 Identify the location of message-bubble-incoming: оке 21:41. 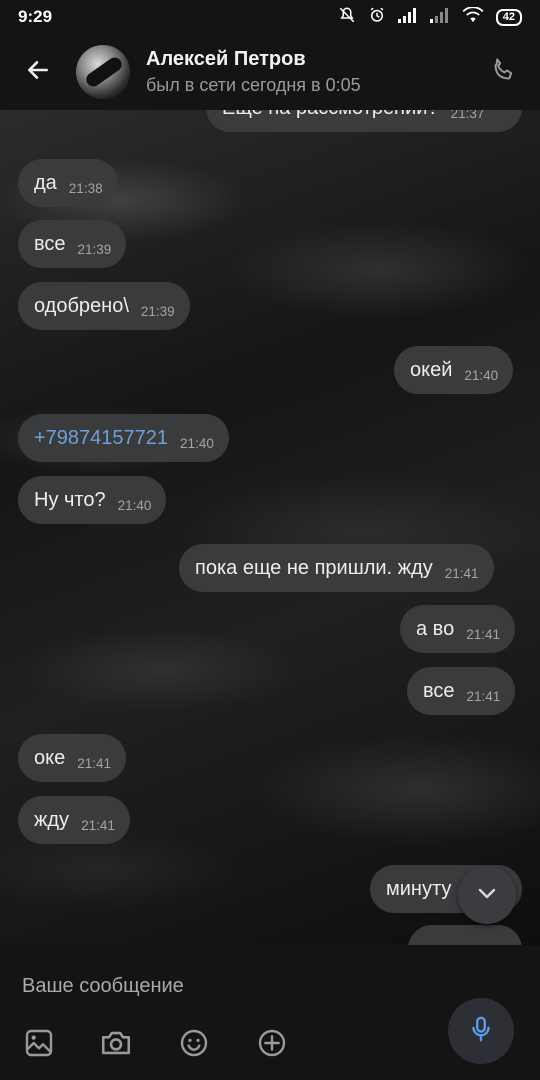
(72, 758).